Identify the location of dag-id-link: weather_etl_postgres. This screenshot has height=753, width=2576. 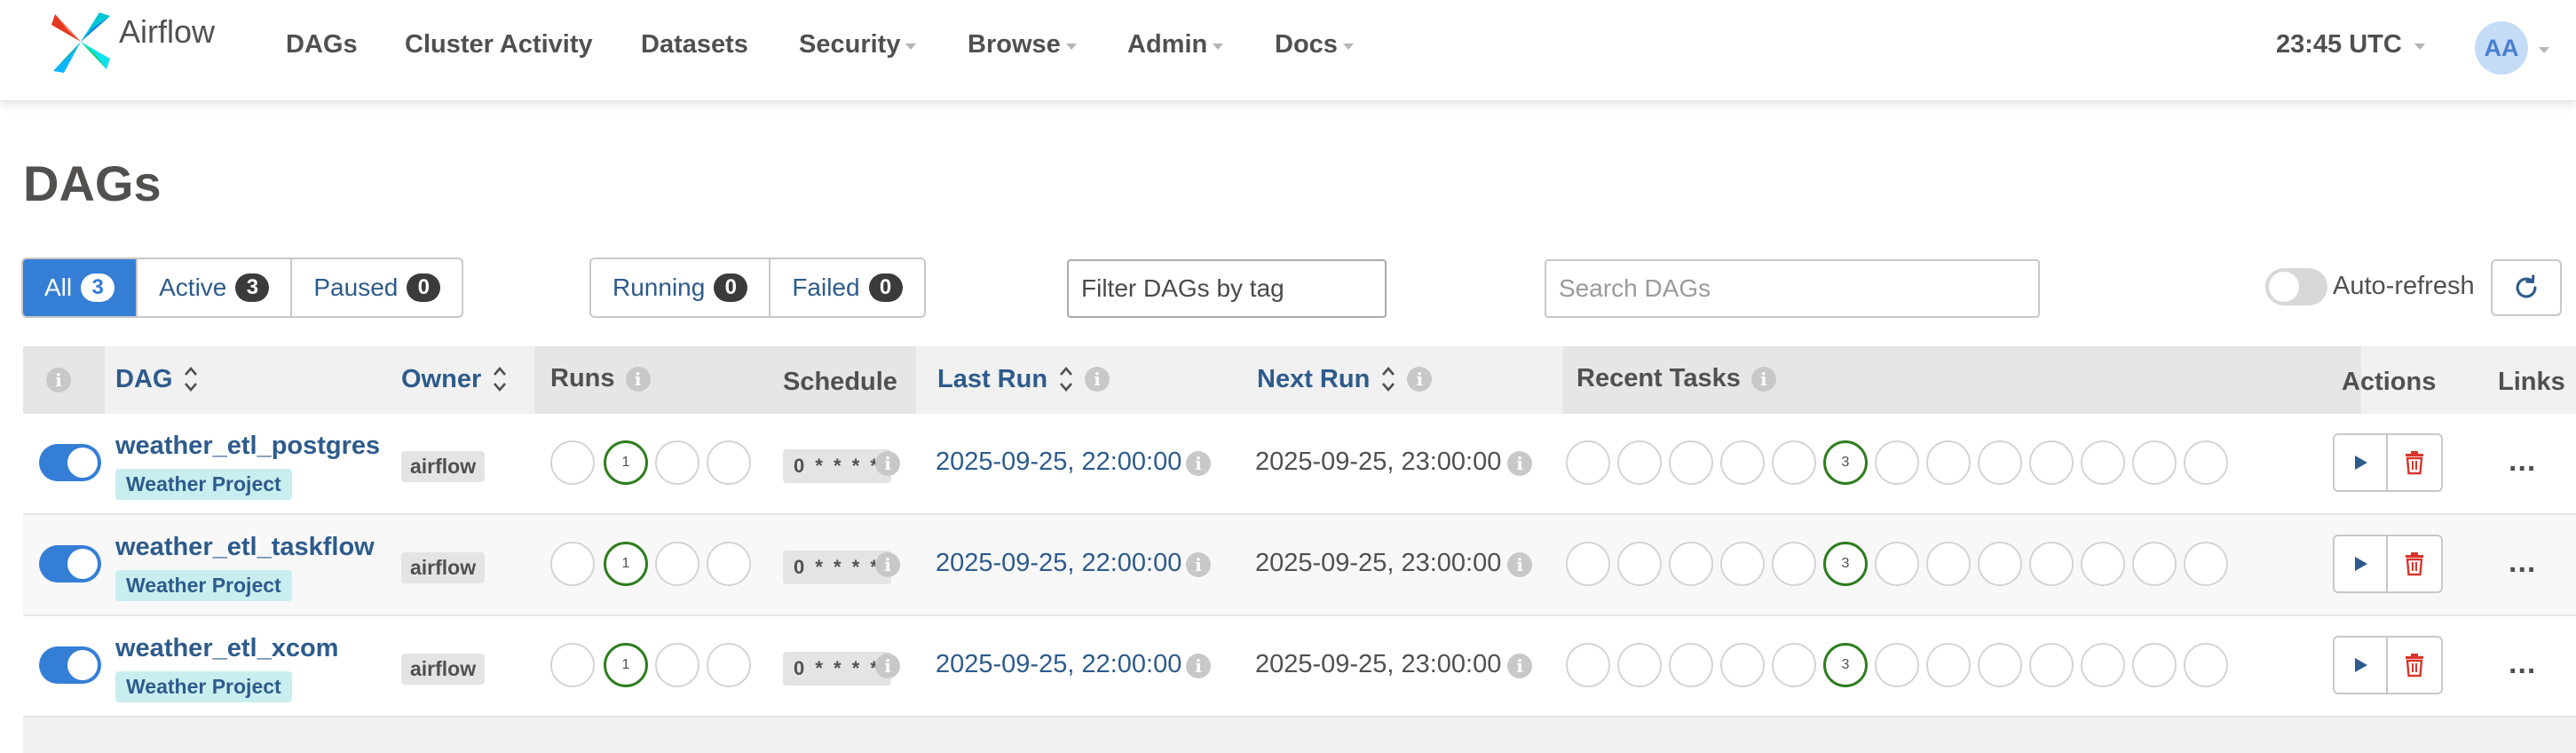
(247, 447).